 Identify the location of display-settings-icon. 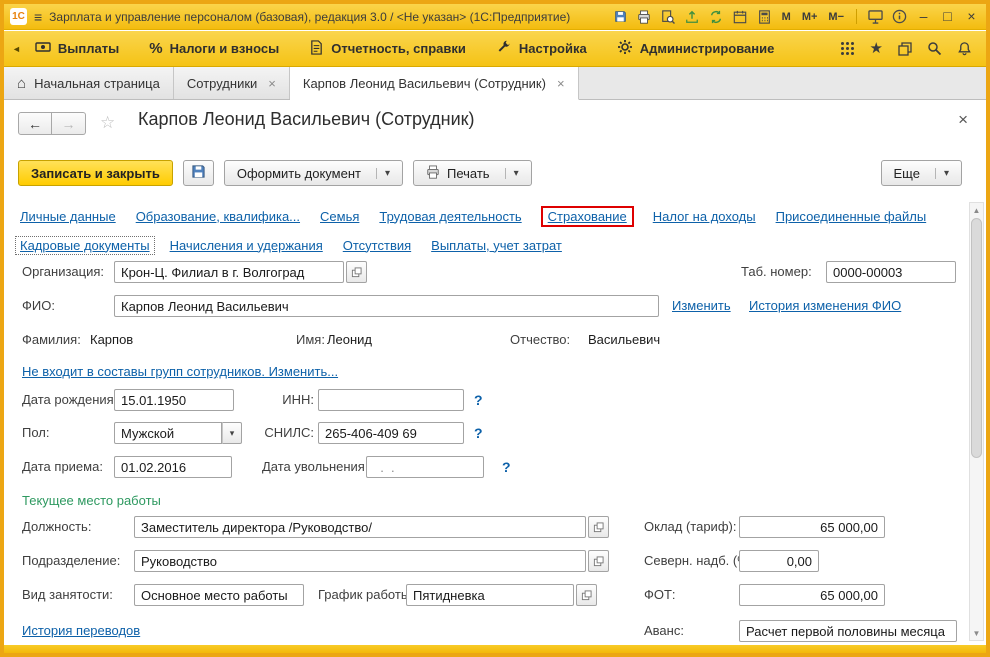
(875, 16).